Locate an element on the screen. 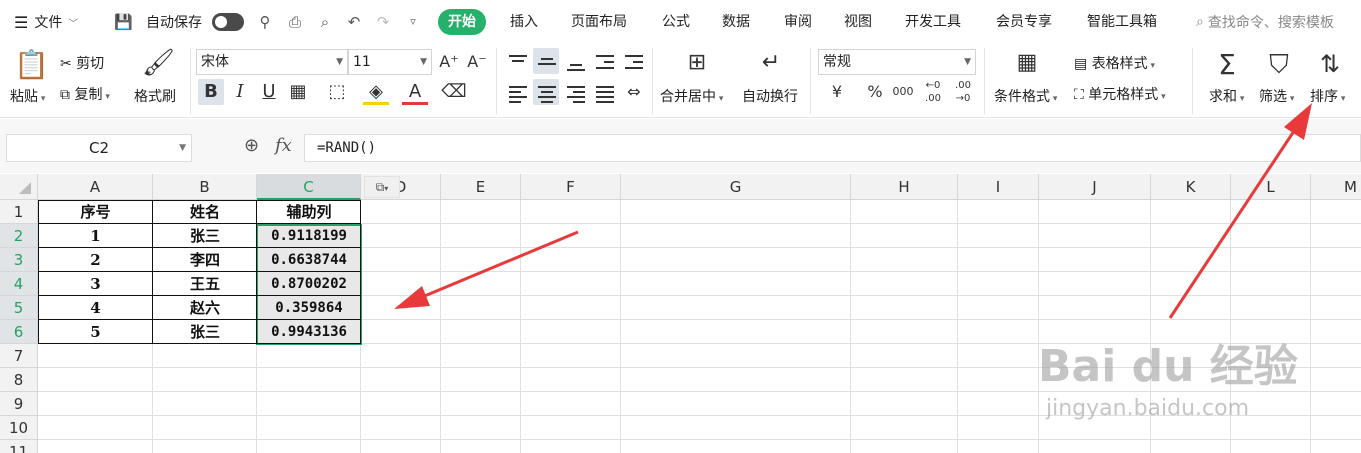 This screenshot has width=1361, height=453. table-cell: 3 is located at coordinates (95, 284).